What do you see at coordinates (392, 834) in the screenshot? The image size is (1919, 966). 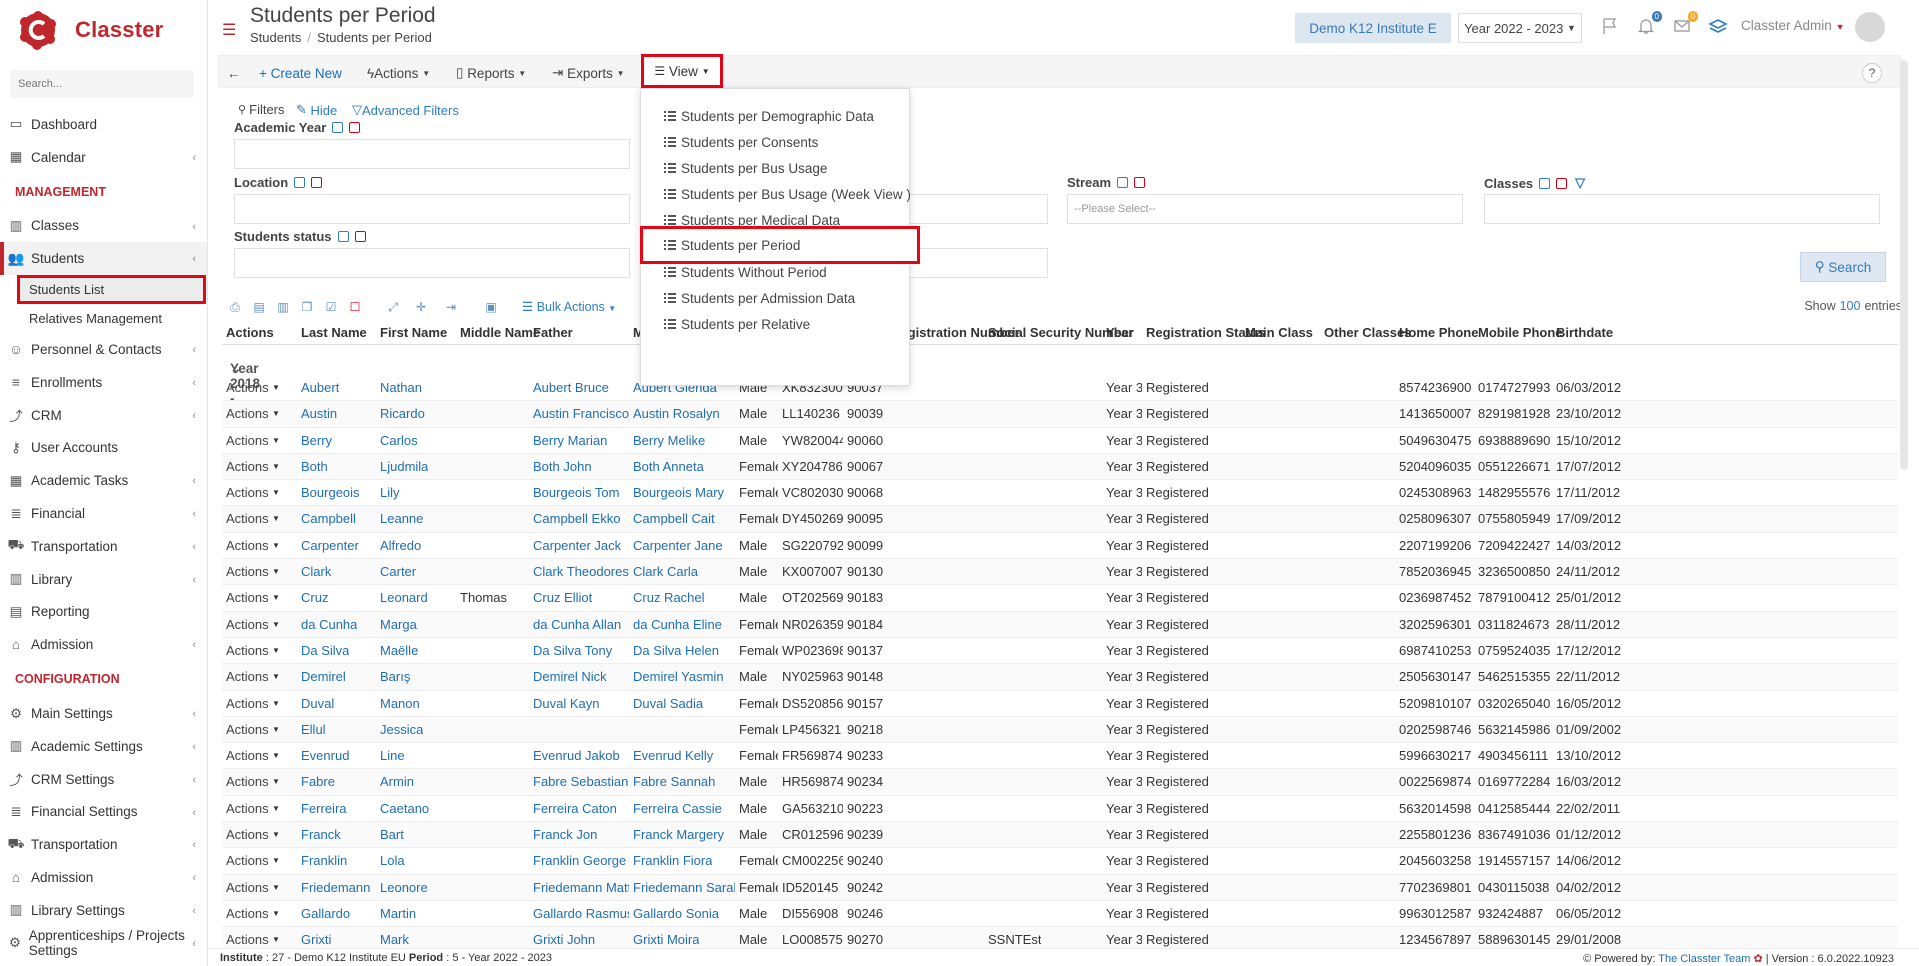 I see `table-cell: Bart` at bounding box center [392, 834].